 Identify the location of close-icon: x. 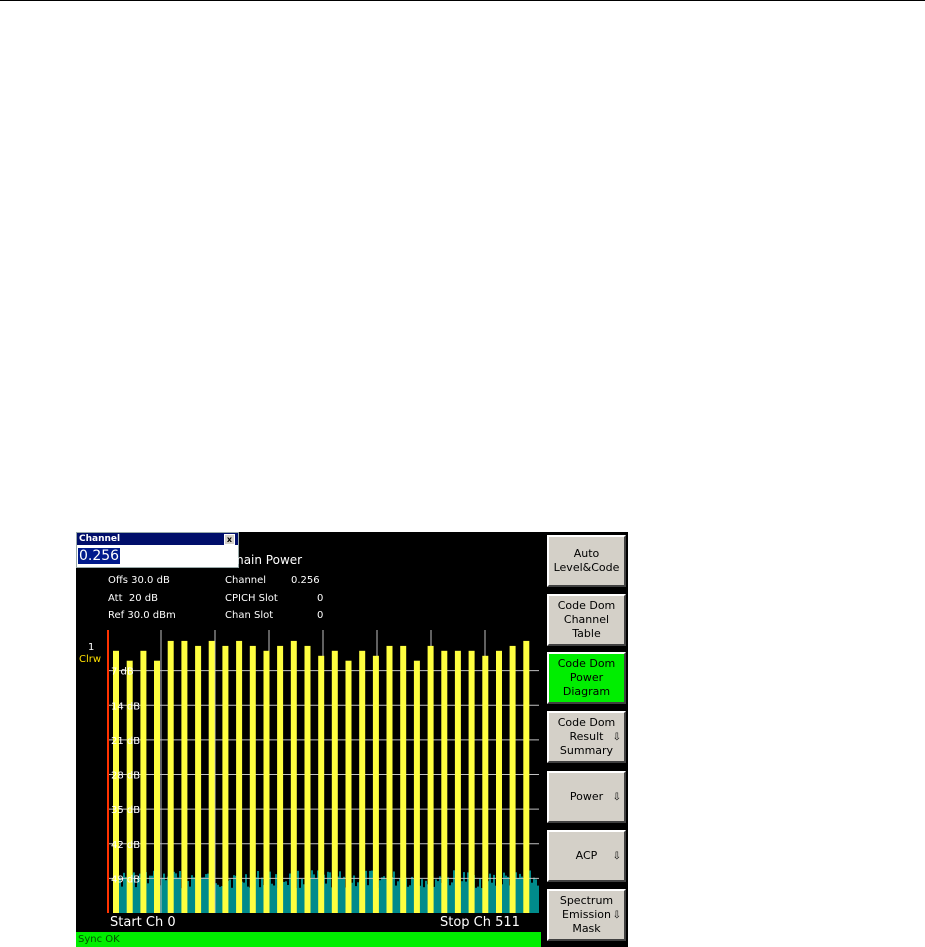
(229, 539).